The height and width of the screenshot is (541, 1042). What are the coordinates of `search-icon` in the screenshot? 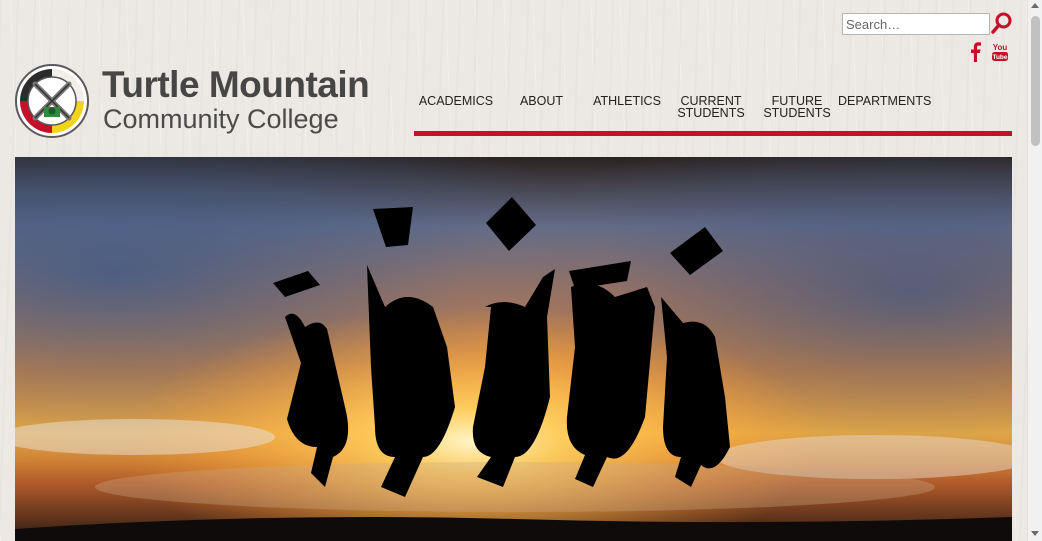 It's located at (1002, 23).